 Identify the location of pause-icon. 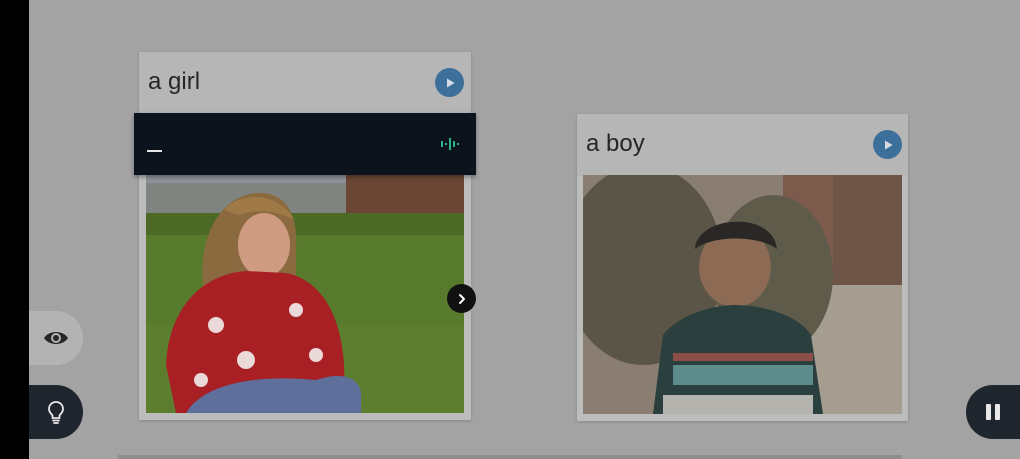
(993, 412).